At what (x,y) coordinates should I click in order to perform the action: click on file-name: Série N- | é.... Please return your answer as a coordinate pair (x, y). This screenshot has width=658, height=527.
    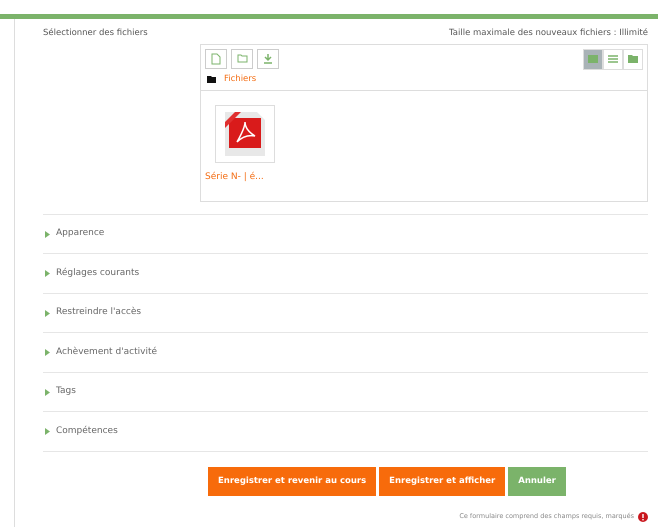
    Looking at the image, I should click on (240, 177).